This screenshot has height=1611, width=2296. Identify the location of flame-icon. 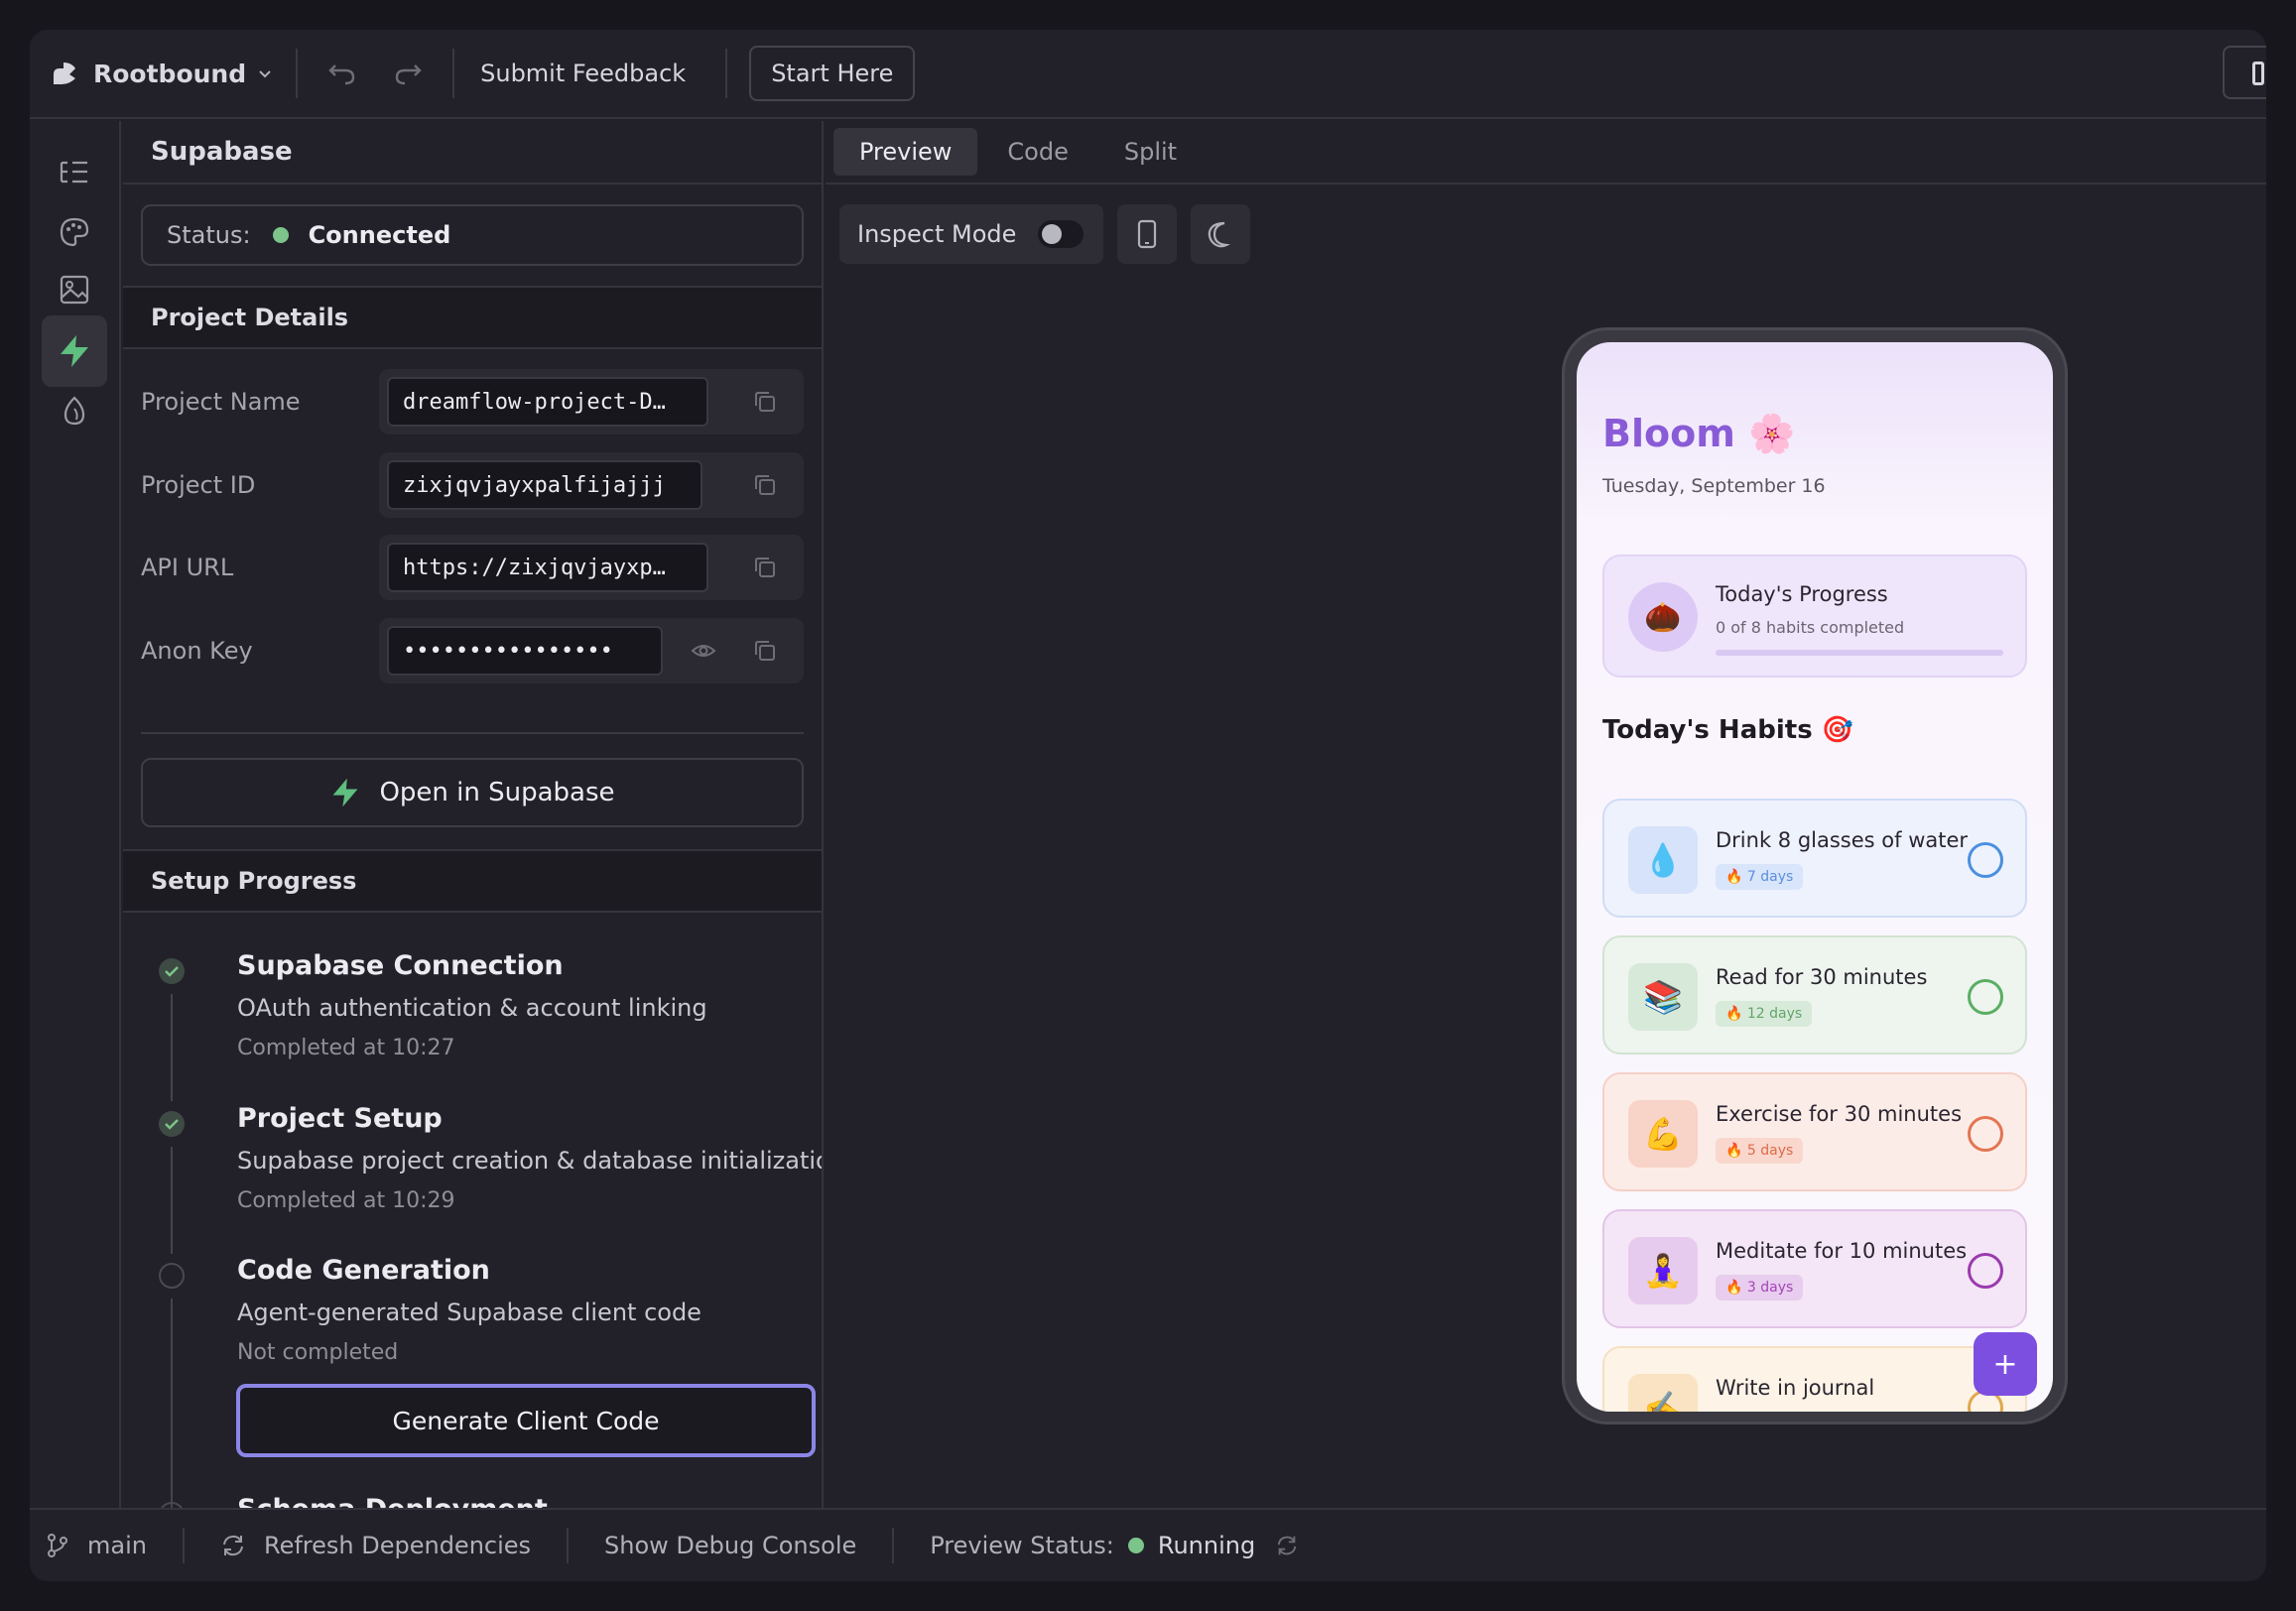
(74, 411).